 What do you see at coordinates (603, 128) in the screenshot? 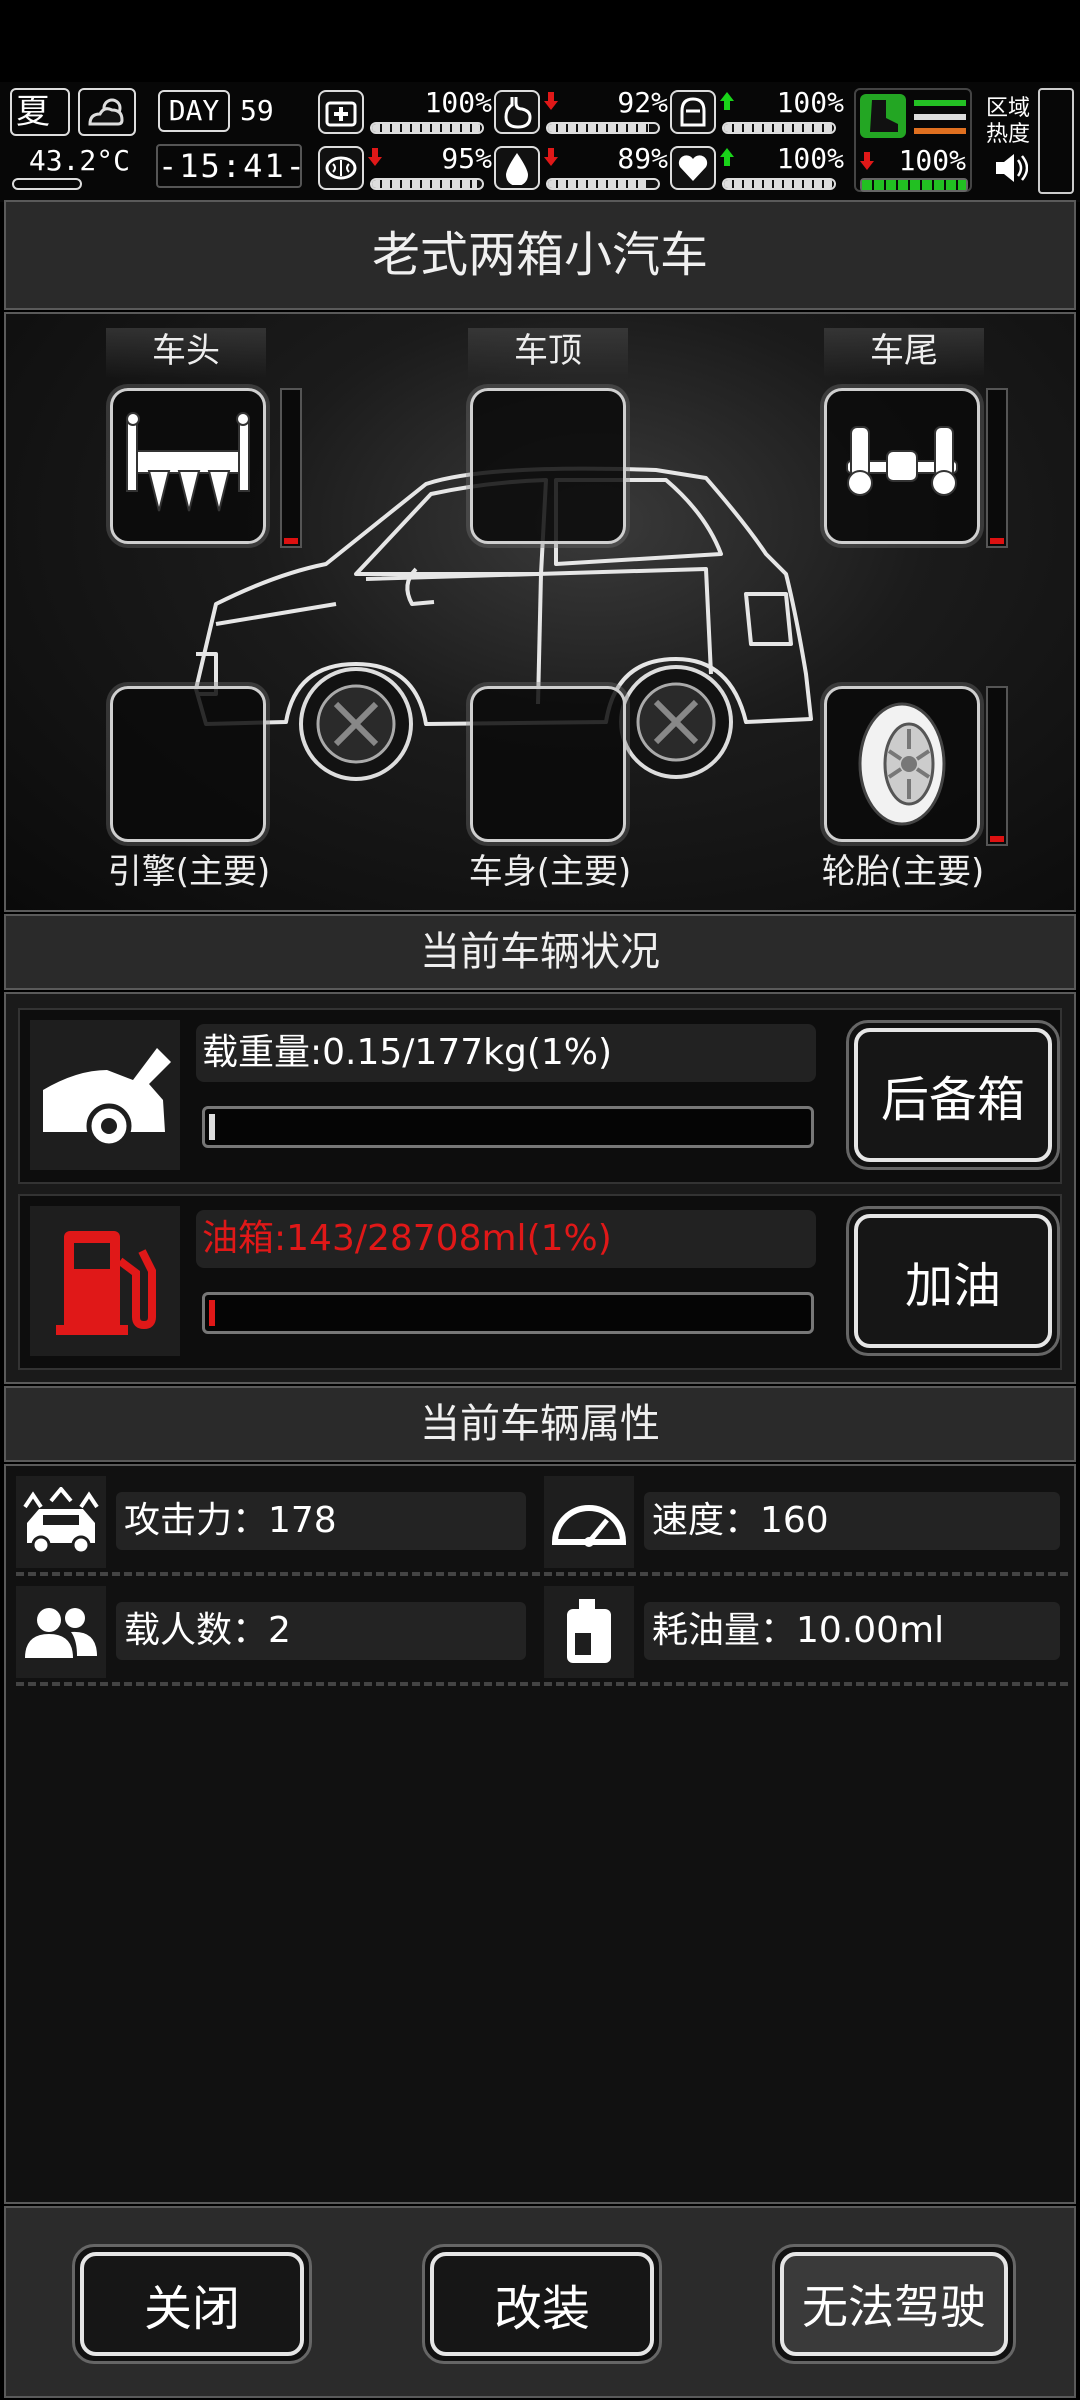
I see `hunger-bar` at bounding box center [603, 128].